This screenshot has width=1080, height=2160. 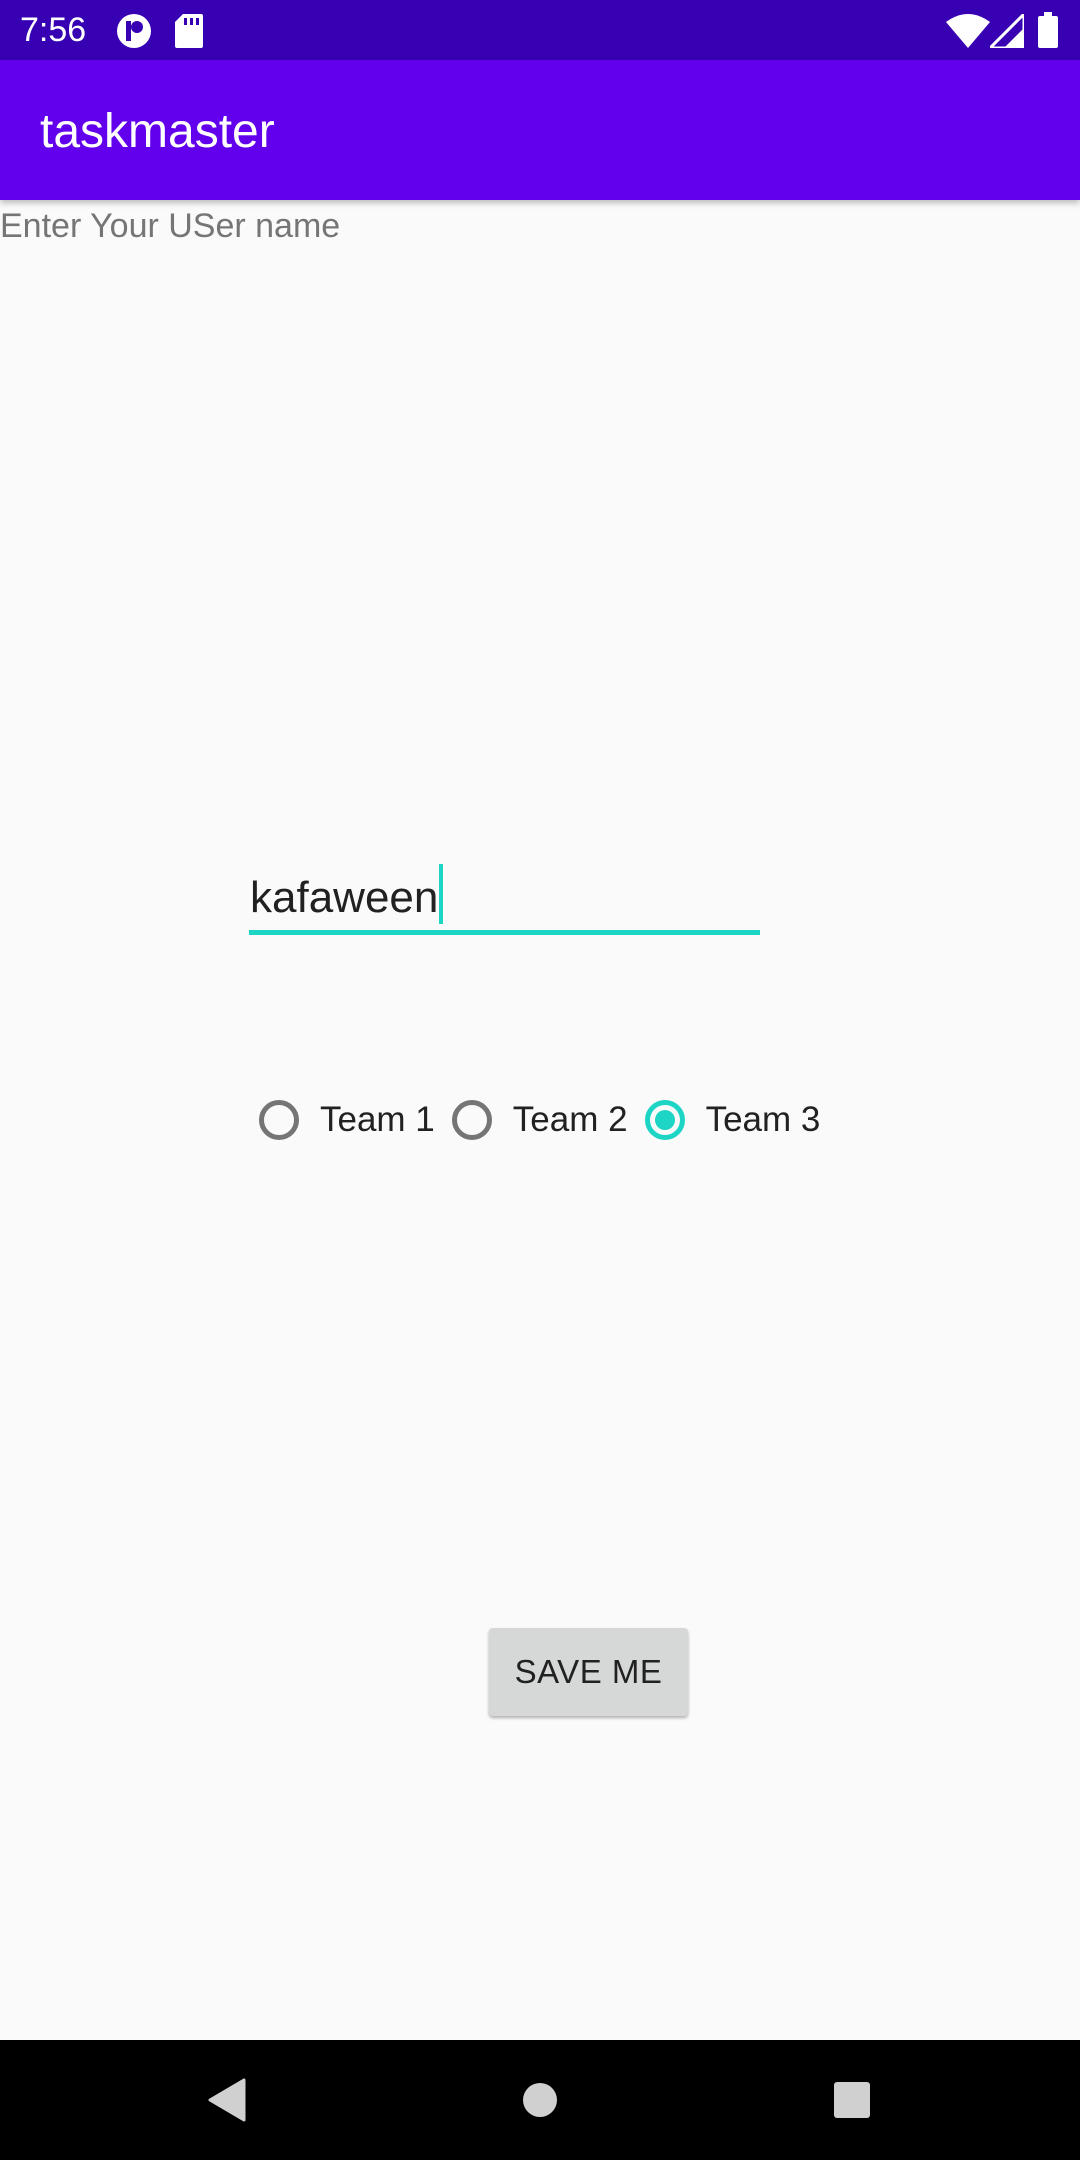 I want to click on username-field: kafaween, so click(x=505, y=899).